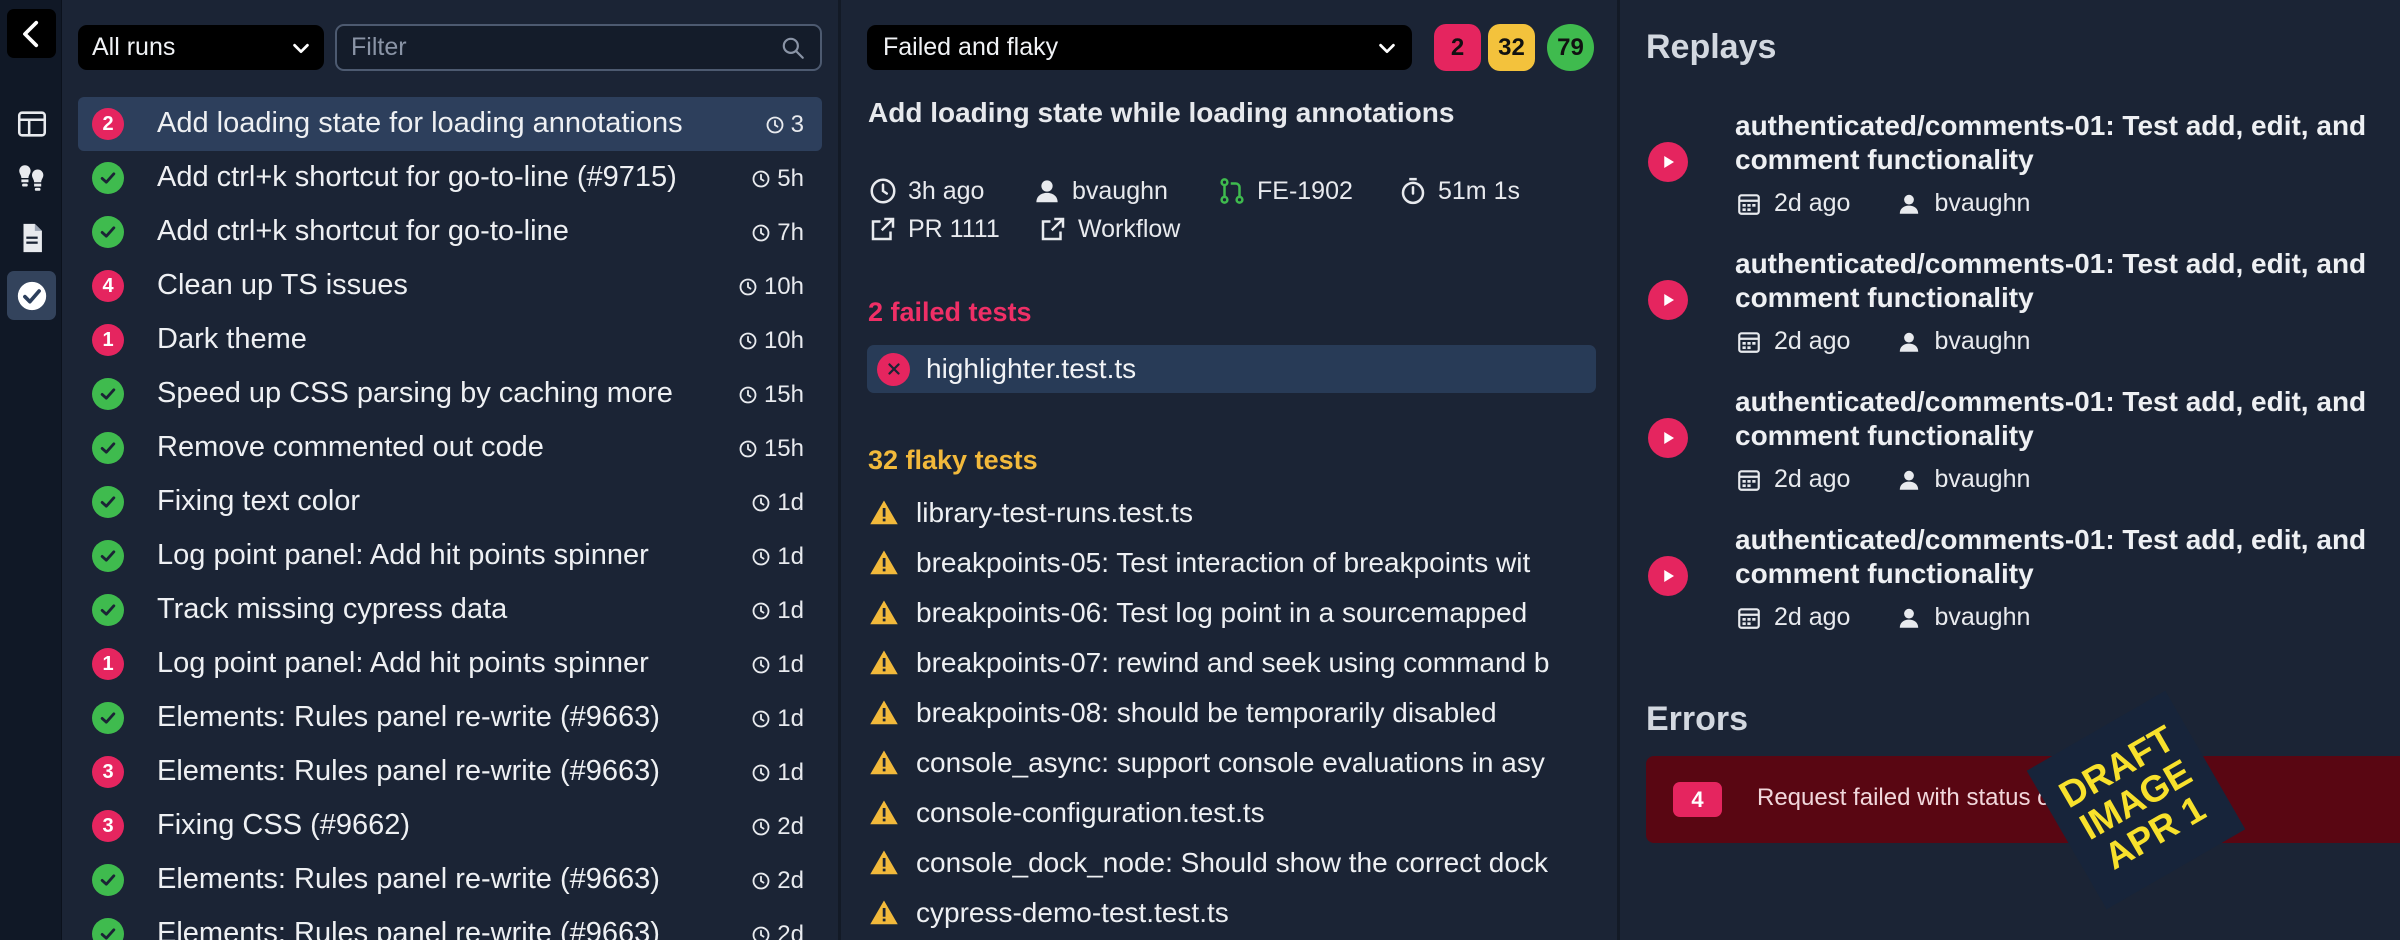  What do you see at coordinates (1139, 47) in the screenshot?
I see `test-filter-select: Failed and flaky` at bounding box center [1139, 47].